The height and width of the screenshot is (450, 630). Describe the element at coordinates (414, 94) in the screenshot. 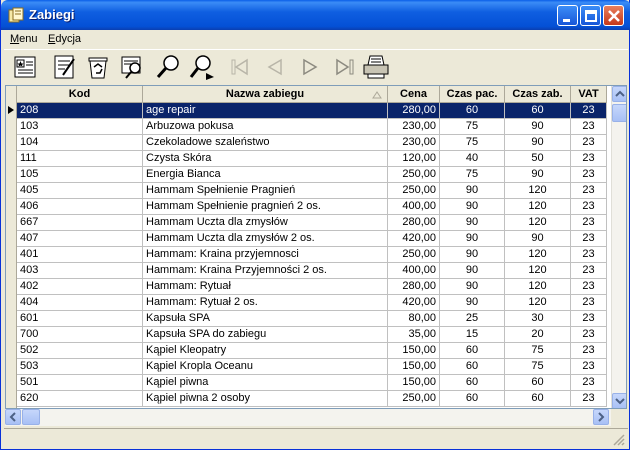

I see `column-header-cena: Cena` at that location.